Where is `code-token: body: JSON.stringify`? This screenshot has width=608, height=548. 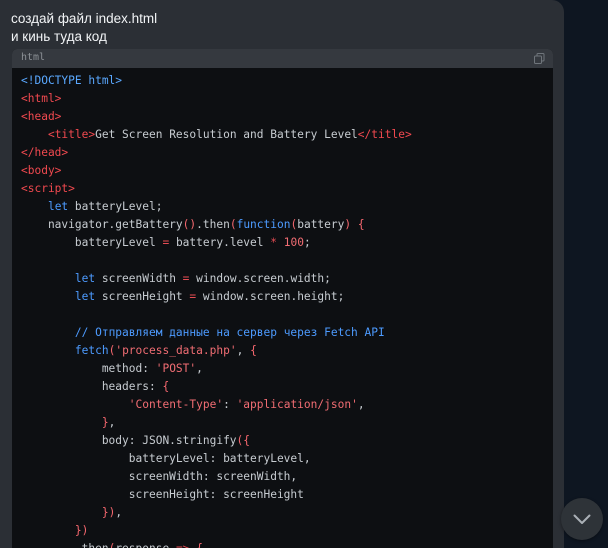 code-token: body: JSON.stringify is located at coordinates (129, 440).